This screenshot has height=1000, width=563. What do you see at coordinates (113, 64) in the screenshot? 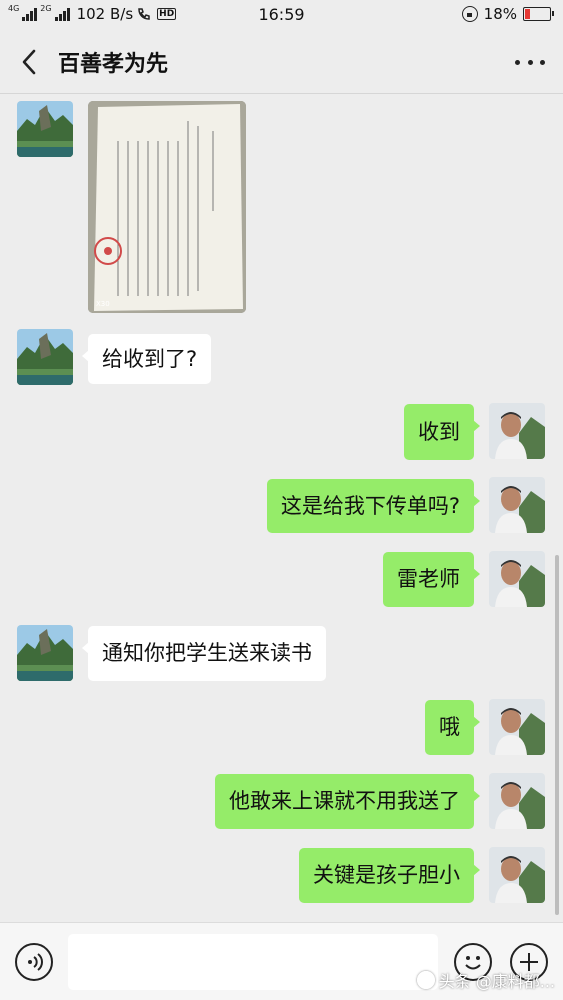
I see `chat-title: 百善孝为先` at bounding box center [113, 64].